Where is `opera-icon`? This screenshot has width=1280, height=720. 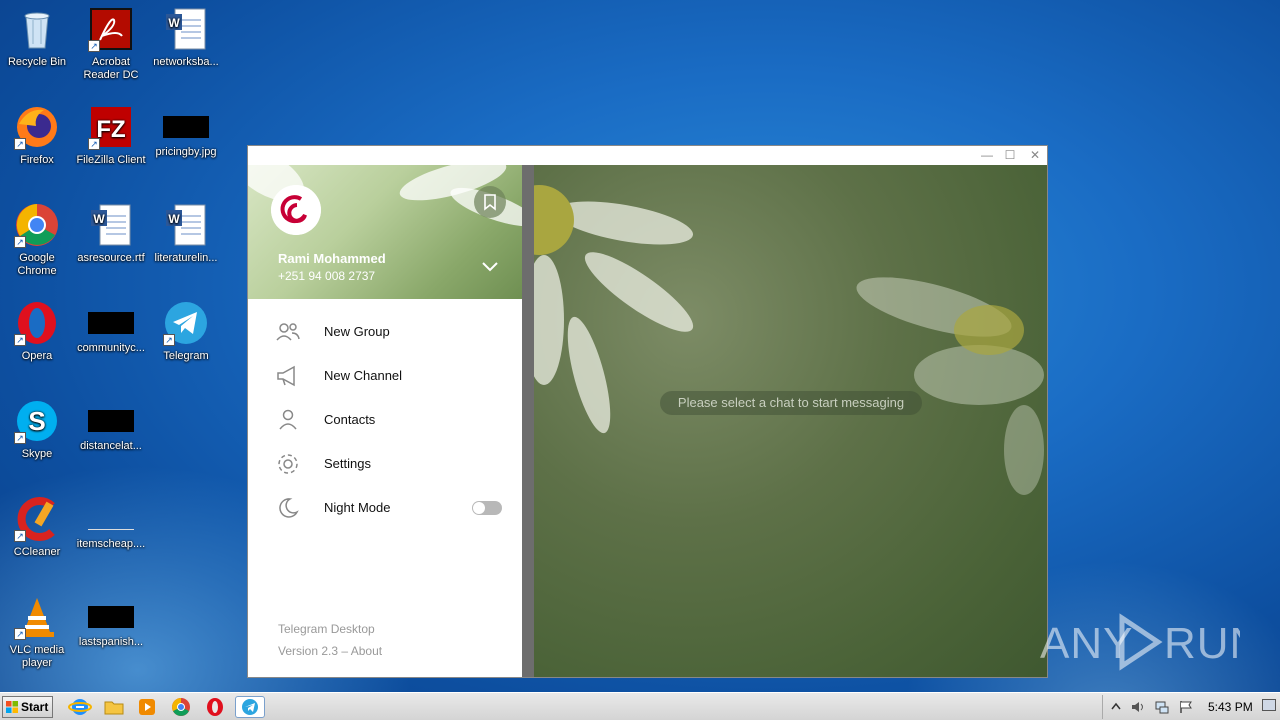 opera-icon is located at coordinates (215, 707).